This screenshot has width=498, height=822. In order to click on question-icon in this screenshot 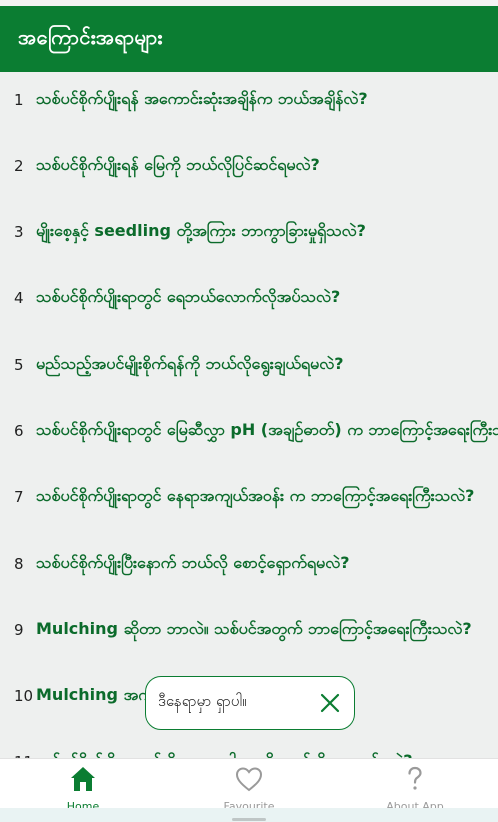, I will do `click(415, 781)`.